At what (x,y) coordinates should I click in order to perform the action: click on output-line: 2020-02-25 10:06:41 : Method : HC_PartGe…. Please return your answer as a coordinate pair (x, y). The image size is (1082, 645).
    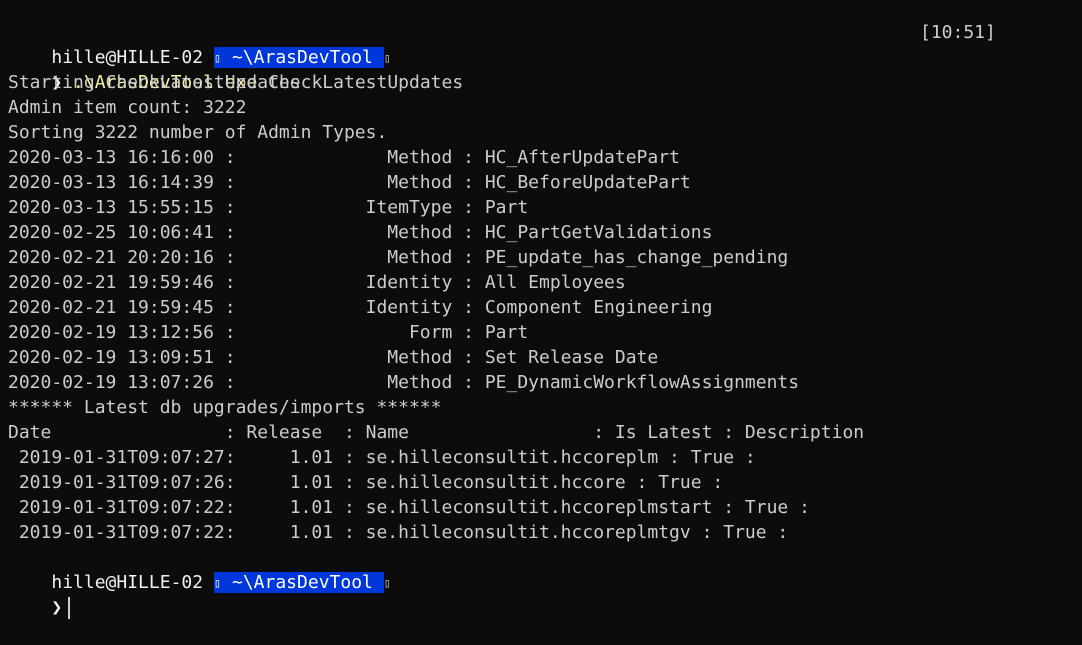
    Looking at the image, I should click on (360, 232).